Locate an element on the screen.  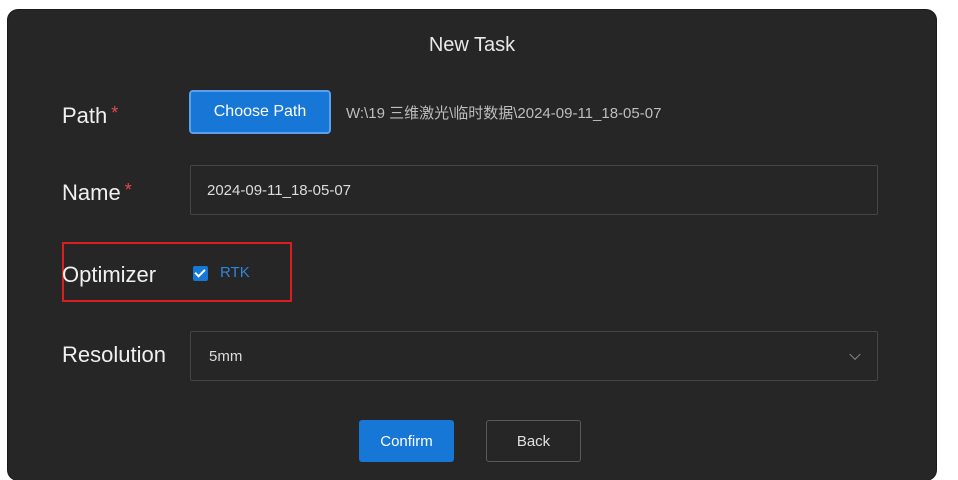
choose-path-button: Choose Path is located at coordinates (260, 112).